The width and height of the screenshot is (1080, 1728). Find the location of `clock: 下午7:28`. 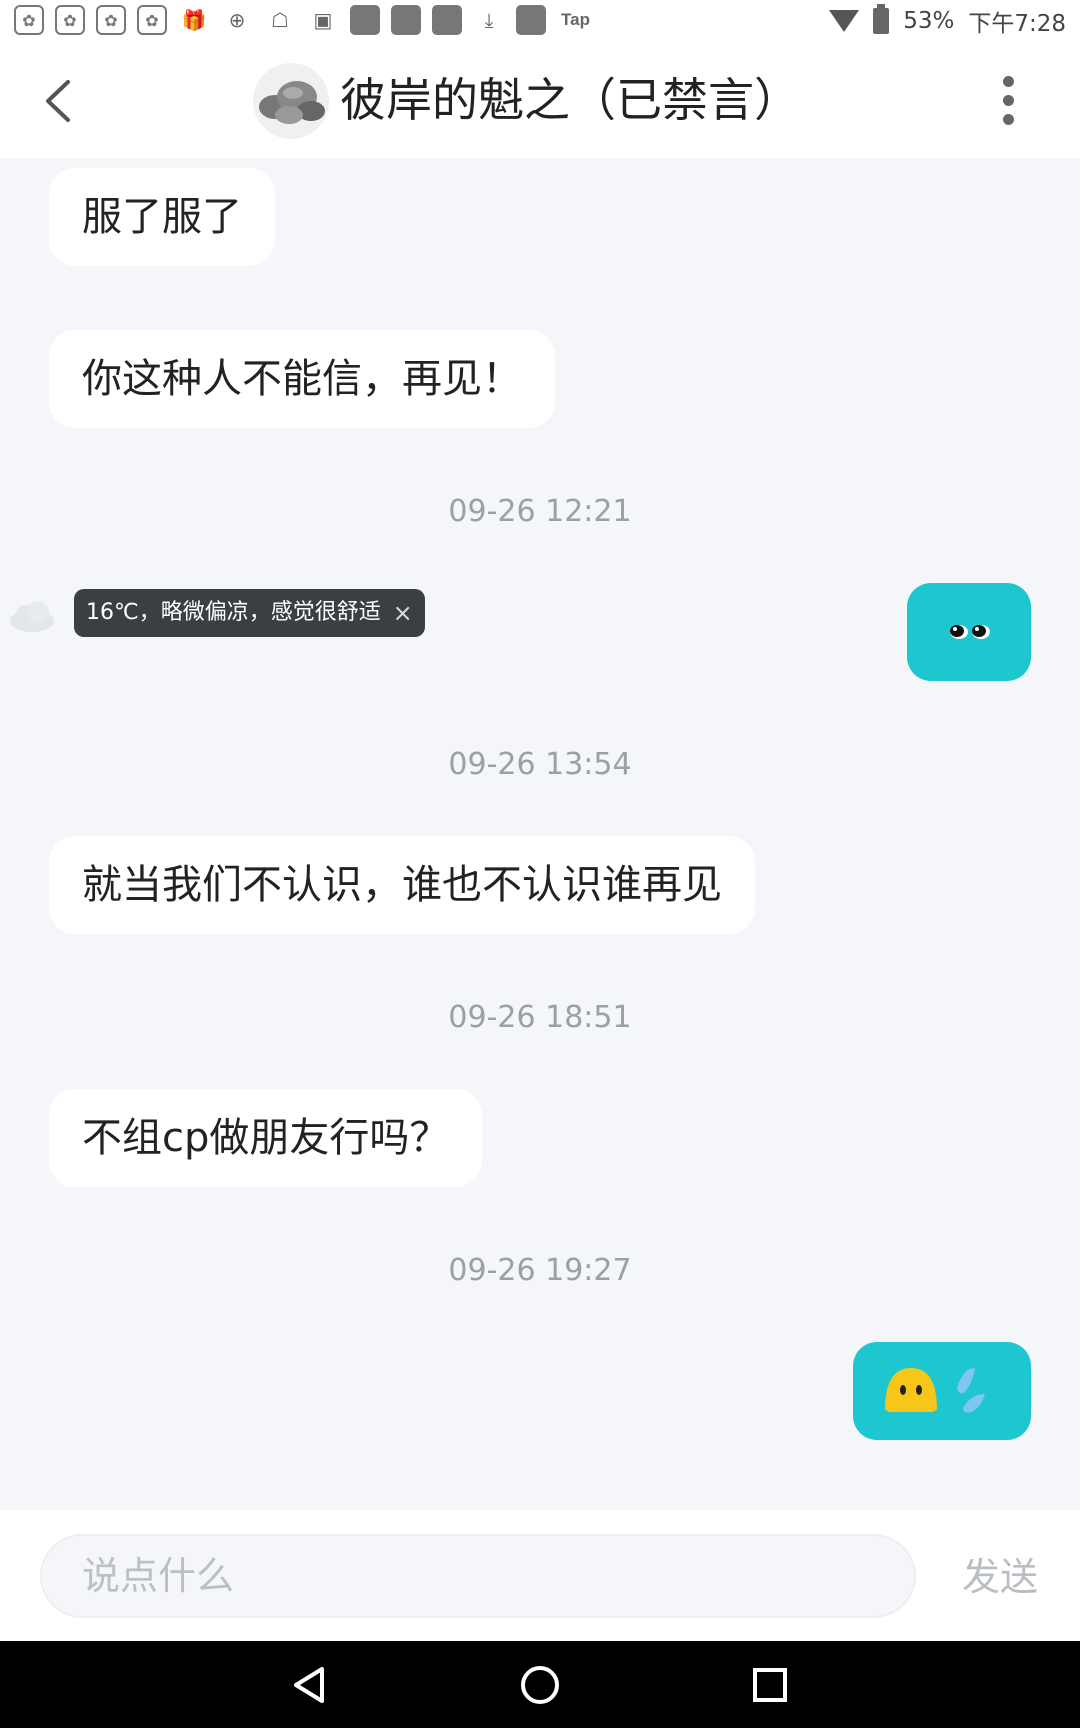

clock: 下午7:28 is located at coordinates (1017, 24).